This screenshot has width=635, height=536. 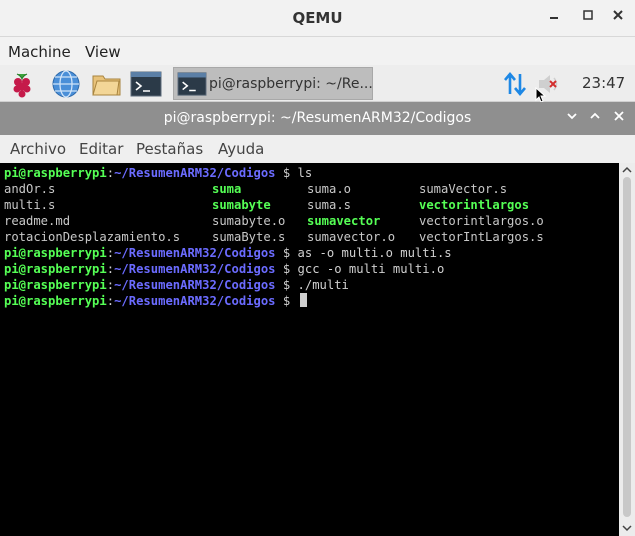 I want to click on command-text: ls, so click(x=305, y=173).